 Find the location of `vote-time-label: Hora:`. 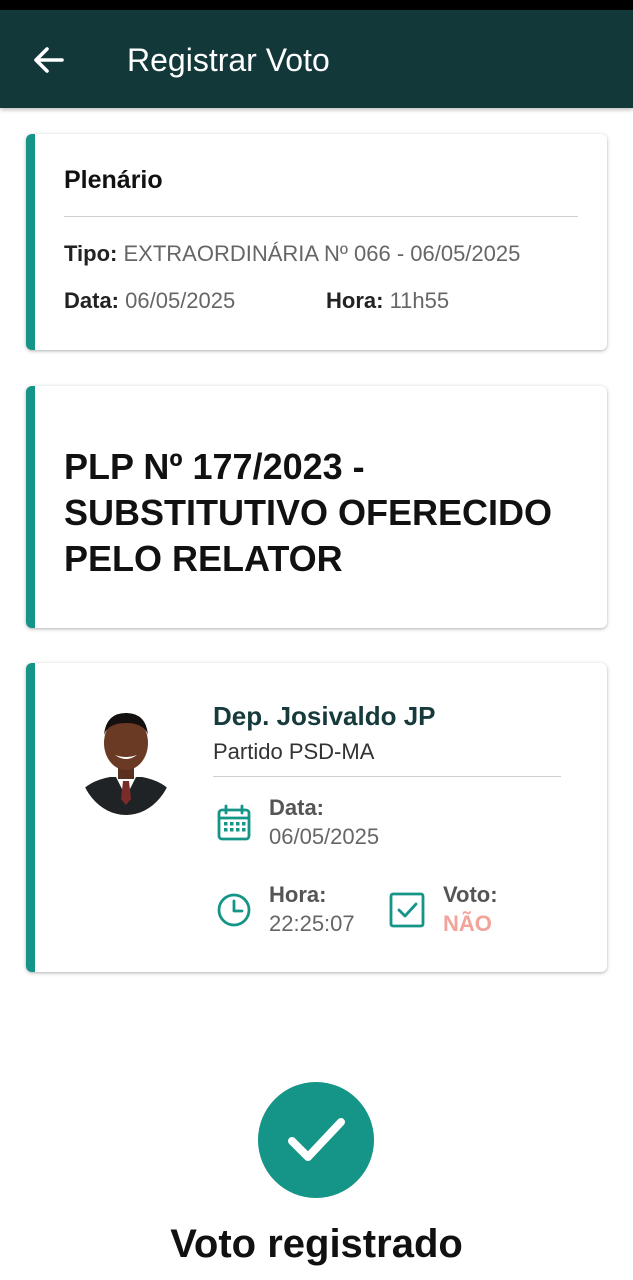

vote-time-label: Hora: is located at coordinates (298, 894).